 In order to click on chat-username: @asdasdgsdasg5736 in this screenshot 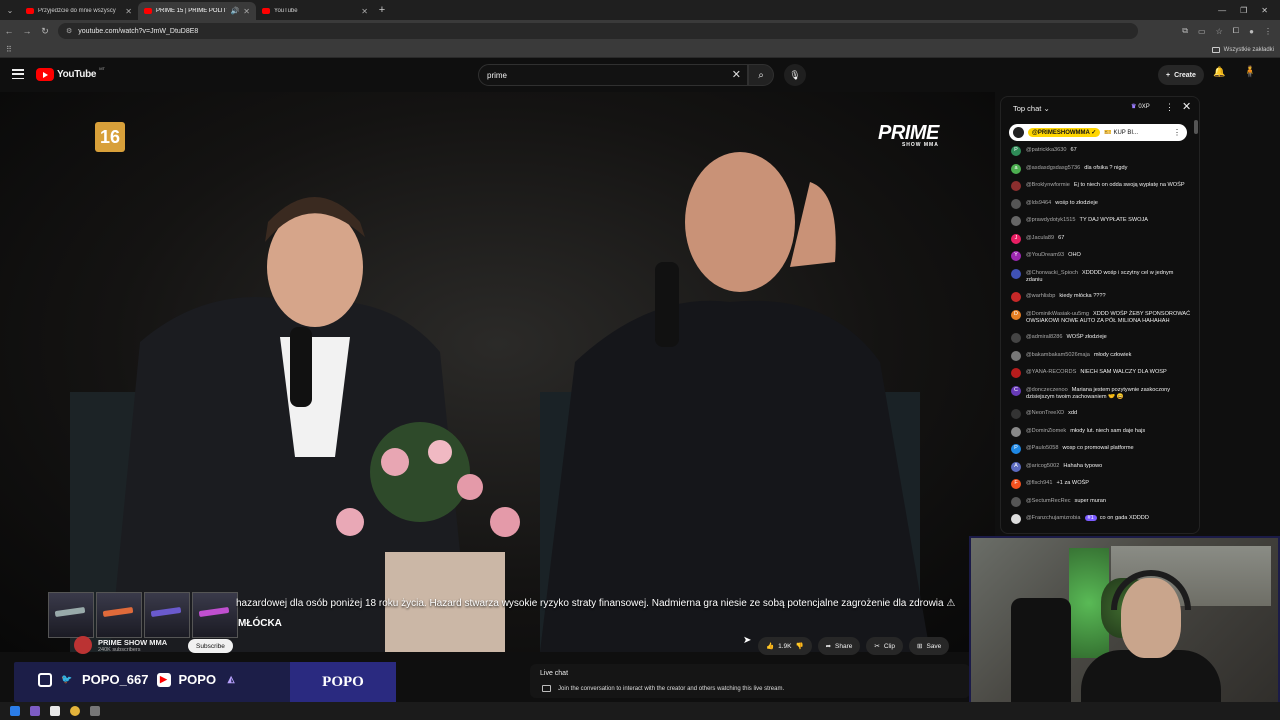, I will do `click(1053, 168)`.